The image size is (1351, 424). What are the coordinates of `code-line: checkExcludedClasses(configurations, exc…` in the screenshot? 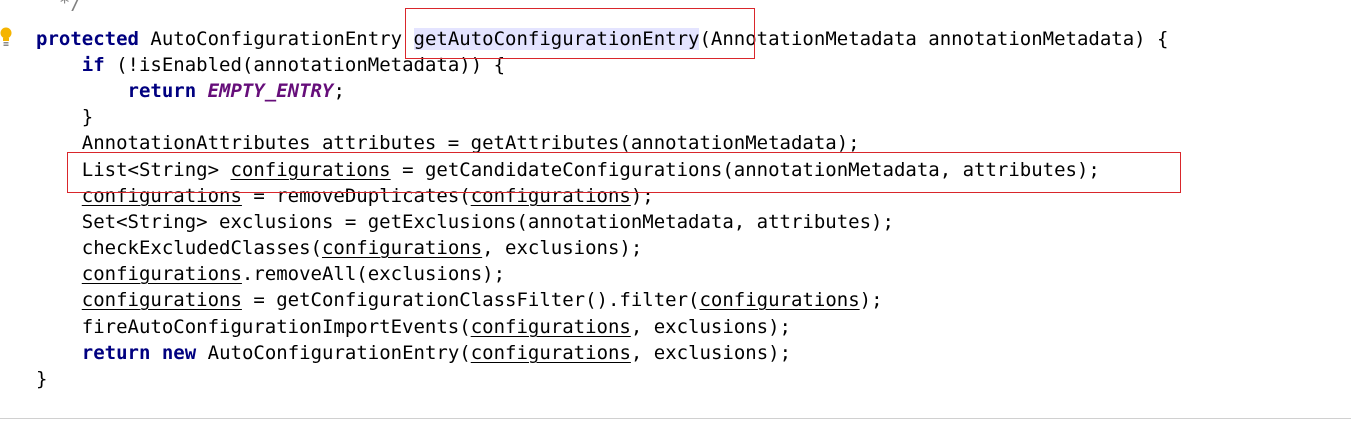 It's located at (339, 248).